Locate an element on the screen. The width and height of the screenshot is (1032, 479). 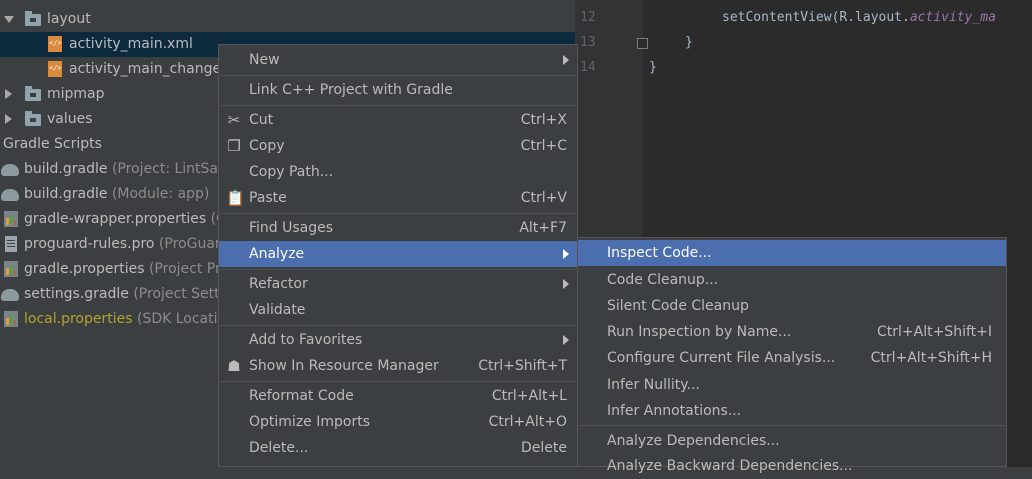
line-number: 12 is located at coordinates (588, 17).